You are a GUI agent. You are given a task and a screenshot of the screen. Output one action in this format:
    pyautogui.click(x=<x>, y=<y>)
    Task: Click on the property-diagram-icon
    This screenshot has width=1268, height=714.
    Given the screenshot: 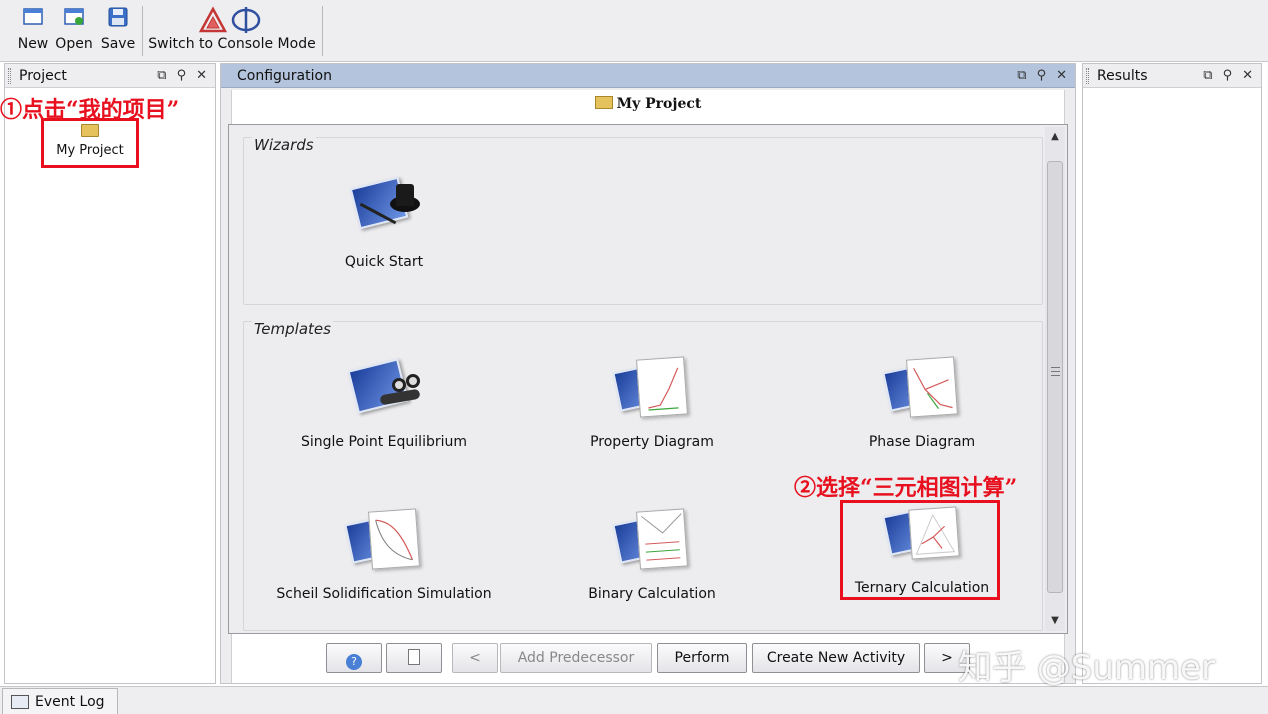 What is the action you would take?
    pyautogui.click(x=652, y=391)
    